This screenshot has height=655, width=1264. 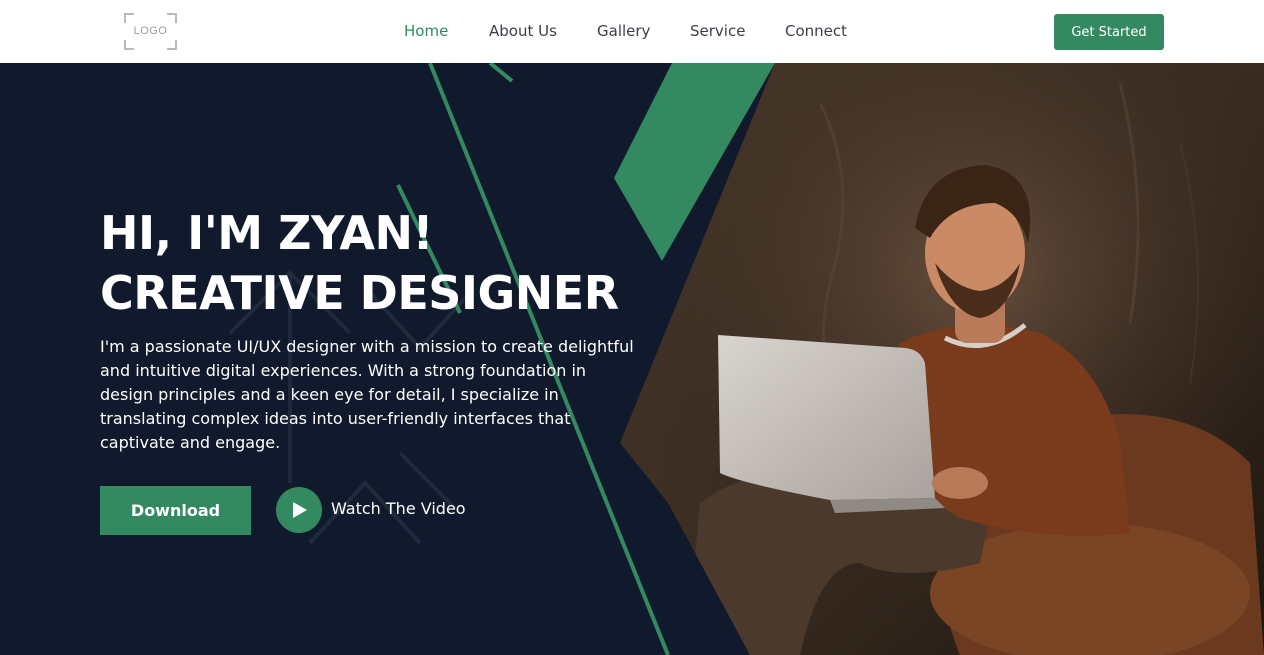 What do you see at coordinates (816, 31) in the screenshot?
I see `nav-item-connect: Connect` at bounding box center [816, 31].